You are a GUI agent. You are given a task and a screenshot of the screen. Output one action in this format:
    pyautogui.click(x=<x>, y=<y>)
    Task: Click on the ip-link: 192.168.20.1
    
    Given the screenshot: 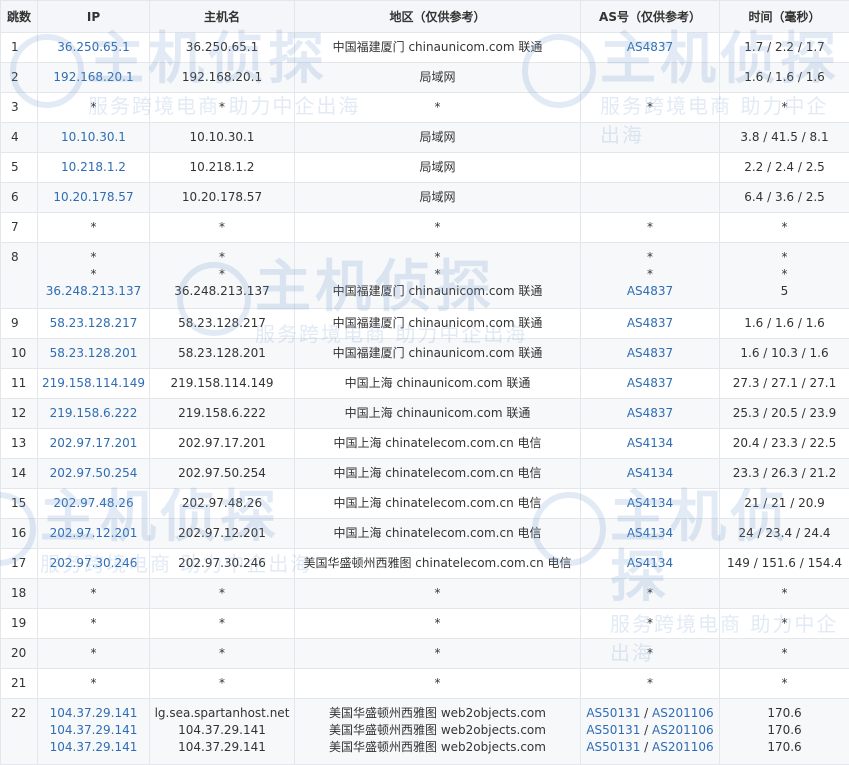 What is the action you would take?
    pyautogui.click(x=93, y=77)
    